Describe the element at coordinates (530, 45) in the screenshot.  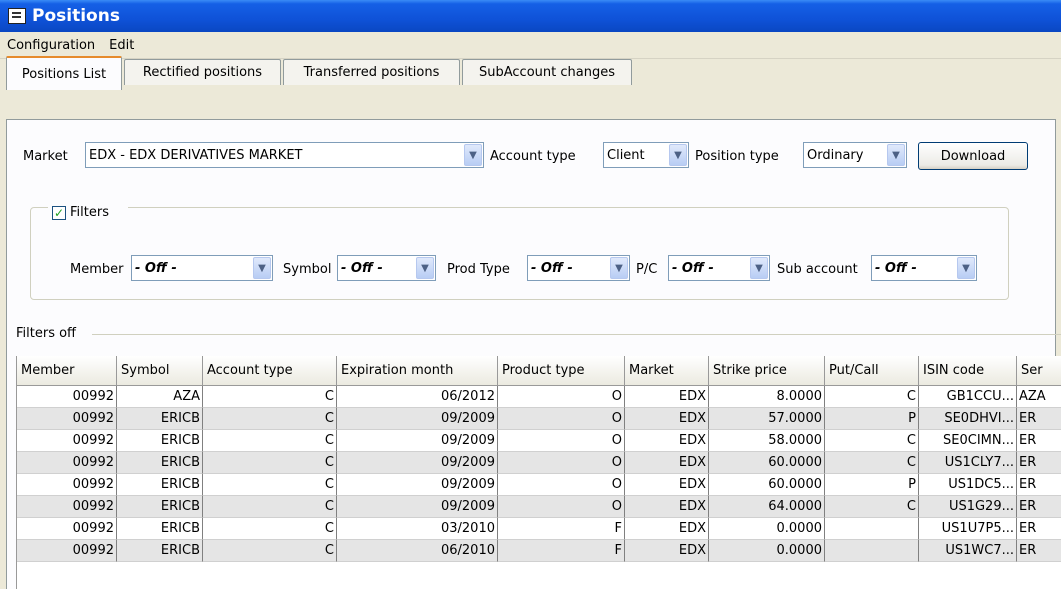
I see `menu-bar: Configuration Edit` at that location.